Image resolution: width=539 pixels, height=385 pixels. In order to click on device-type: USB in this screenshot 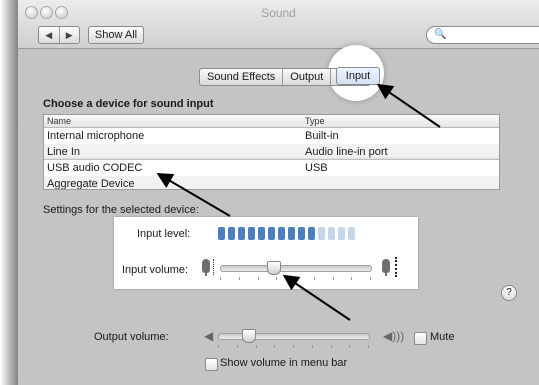, I will do `click(316, 168)`.